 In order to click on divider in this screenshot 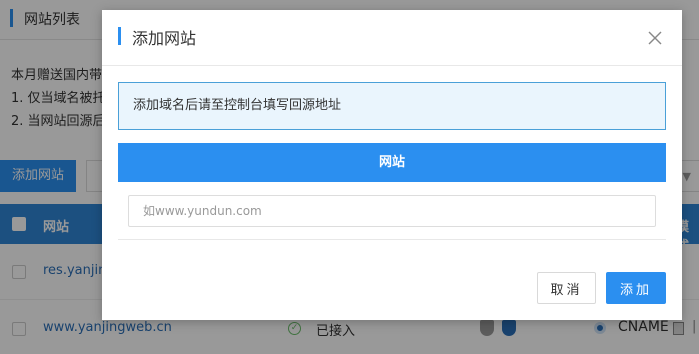, I will do `click(392, 239)`.